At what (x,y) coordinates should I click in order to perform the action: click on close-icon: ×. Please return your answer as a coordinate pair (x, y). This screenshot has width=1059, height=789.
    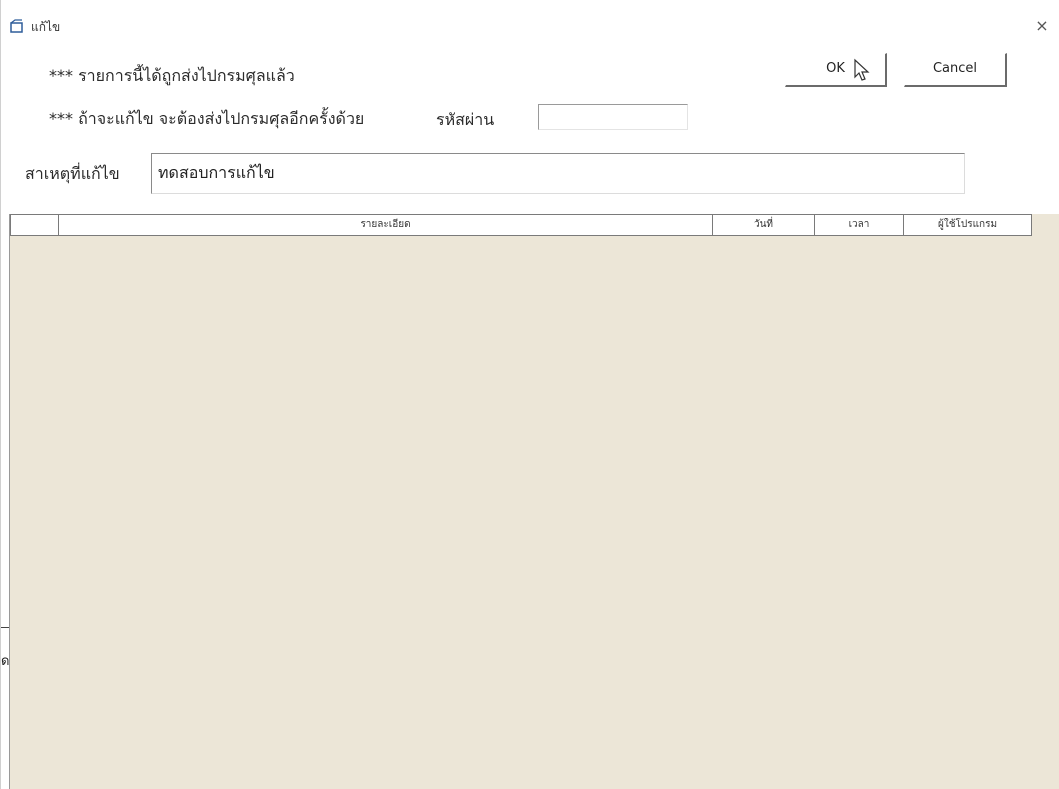
    Looking at the image, I should click on (1042, 26).